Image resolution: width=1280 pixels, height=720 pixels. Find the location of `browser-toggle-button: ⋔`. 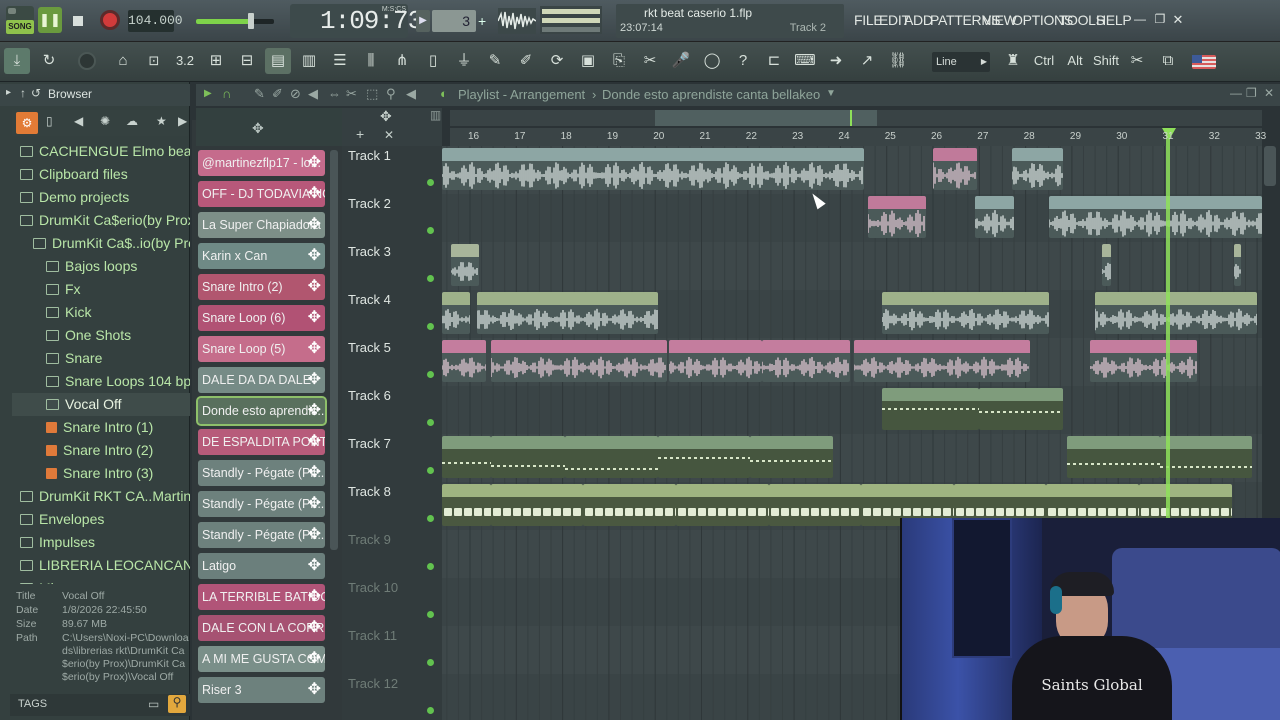

browser-toggle-button: ⋔ is located at coordinates (402, 61).